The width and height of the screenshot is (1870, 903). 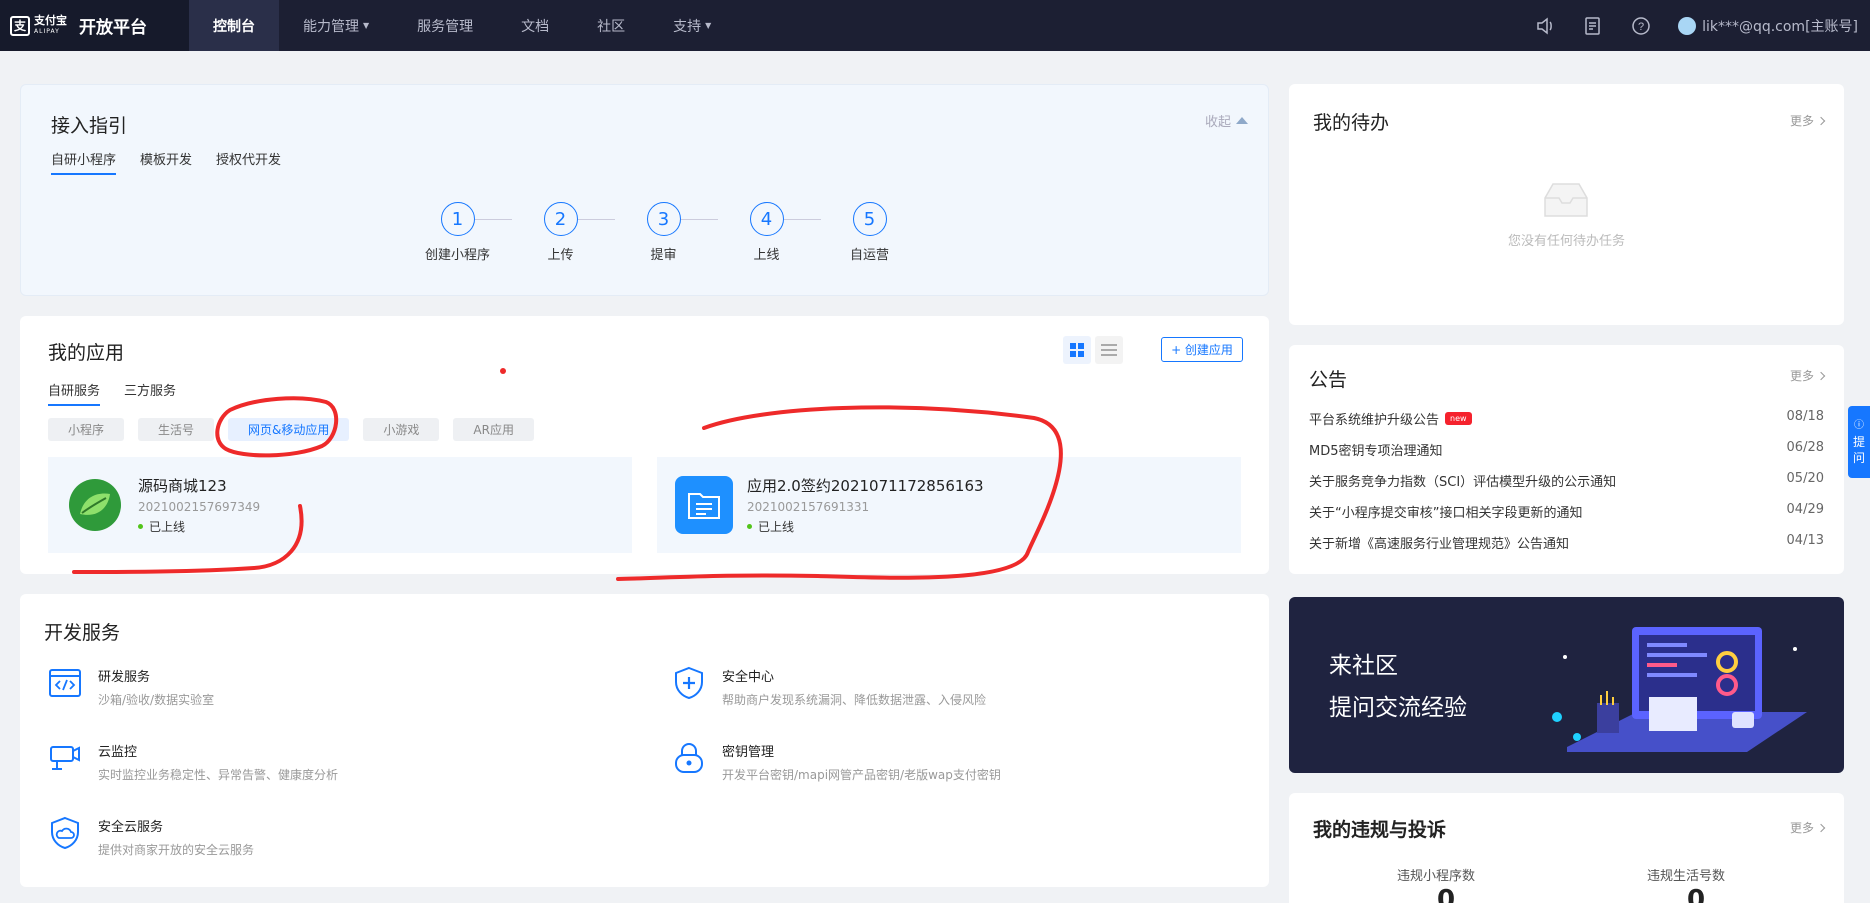 I want to click on nav-community: 社区, so click(x=611, y=25).